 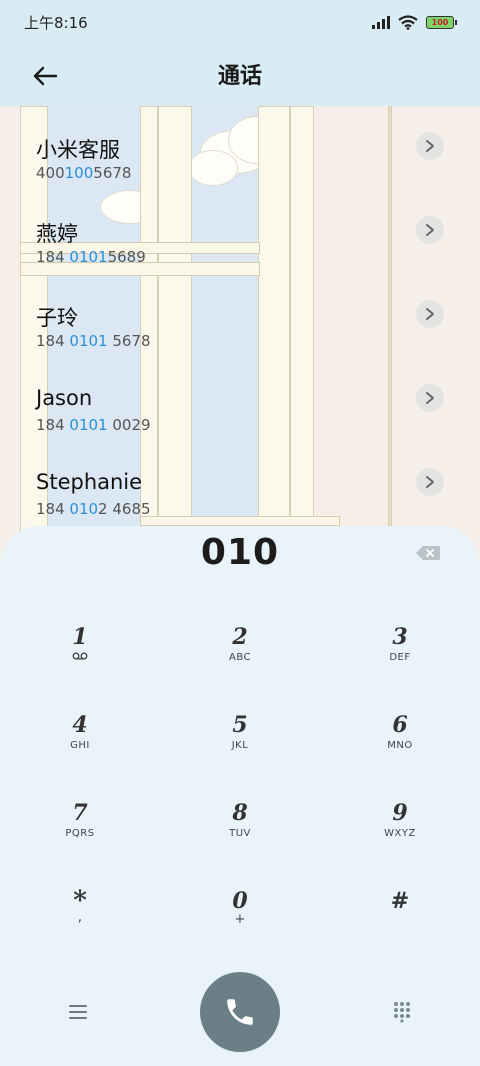 I want to click on contact-item: 子玲 184 0101 5678, so click(x=240, y=316).